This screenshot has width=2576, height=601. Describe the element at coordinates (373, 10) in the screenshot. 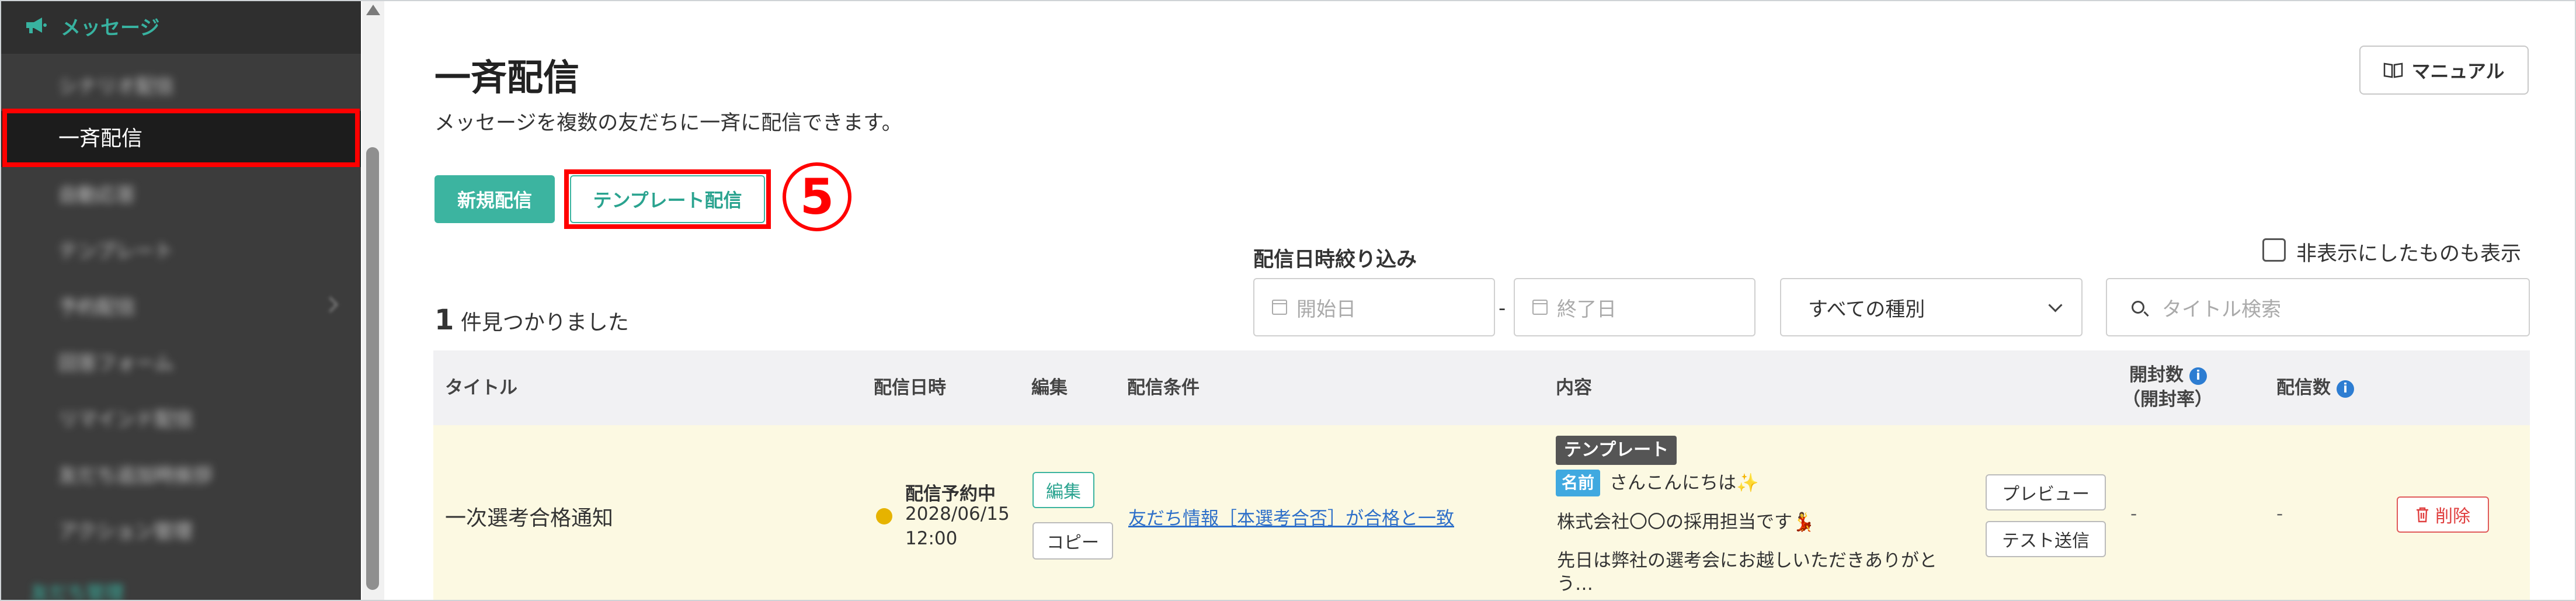

I see `scroll-up-arrow-icon` at that location.